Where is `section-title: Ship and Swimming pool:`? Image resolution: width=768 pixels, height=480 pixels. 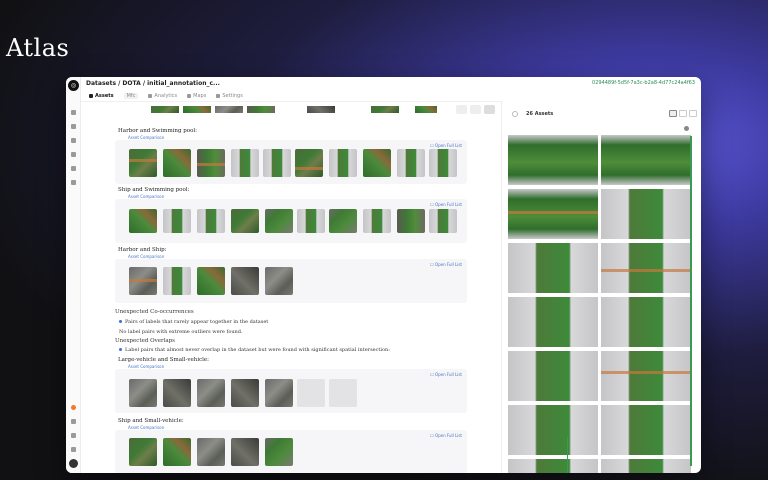 section-title: Ship and Swimming pool: is located at coordinates (154, 190).